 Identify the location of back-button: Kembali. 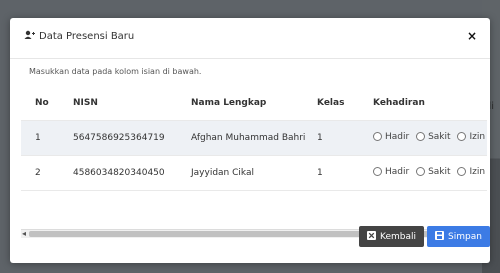
(391, 236).